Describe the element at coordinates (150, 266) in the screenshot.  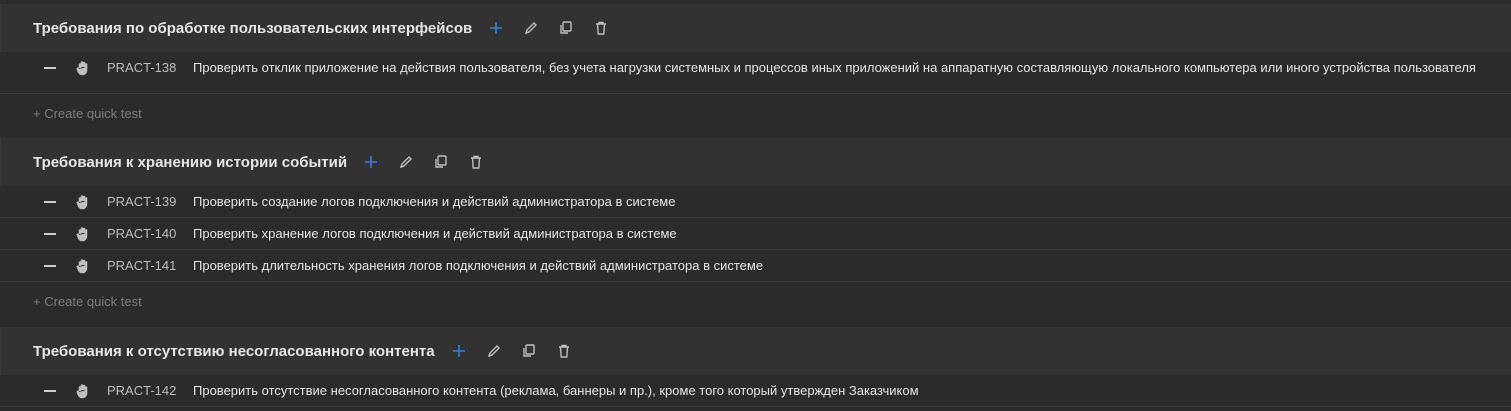
I see `test-key: PRACT-141` at that location.